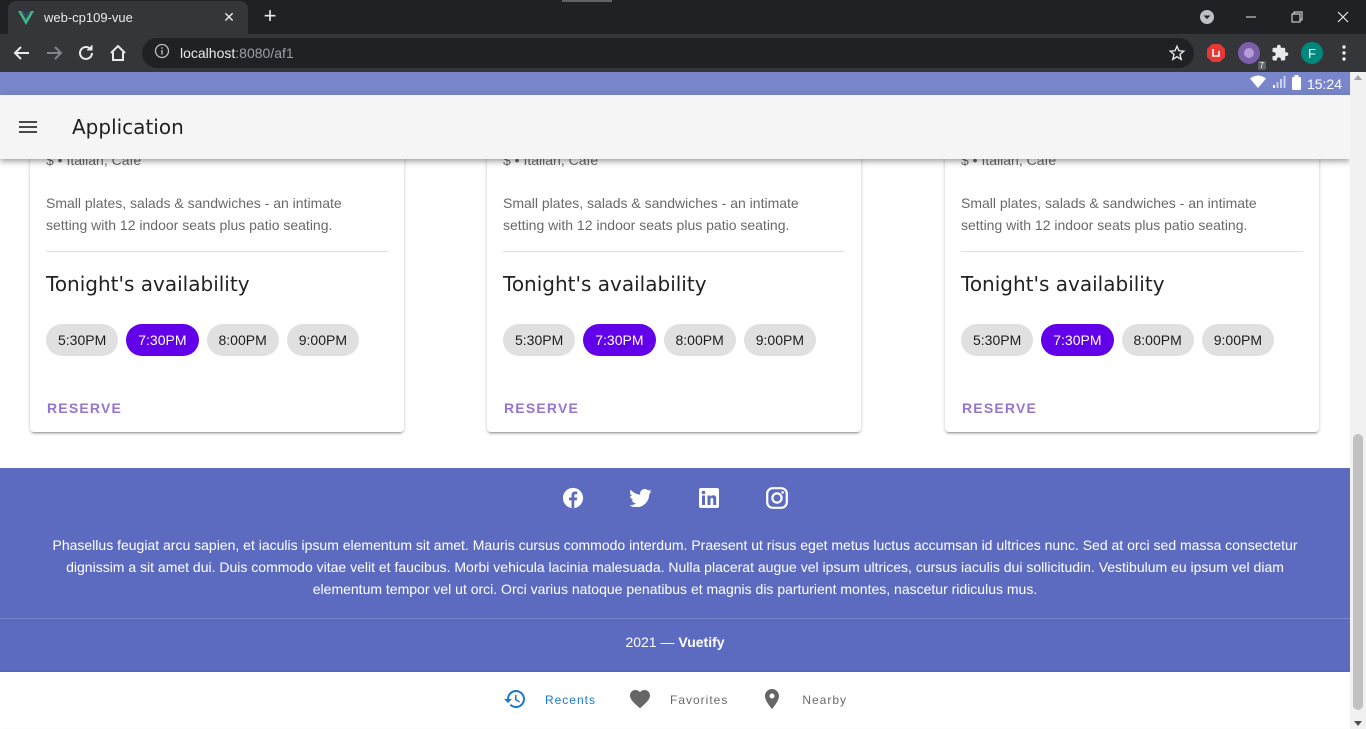 This screenshot has height=729, width=1366. I want to click on home-icon, so click(118, 53).